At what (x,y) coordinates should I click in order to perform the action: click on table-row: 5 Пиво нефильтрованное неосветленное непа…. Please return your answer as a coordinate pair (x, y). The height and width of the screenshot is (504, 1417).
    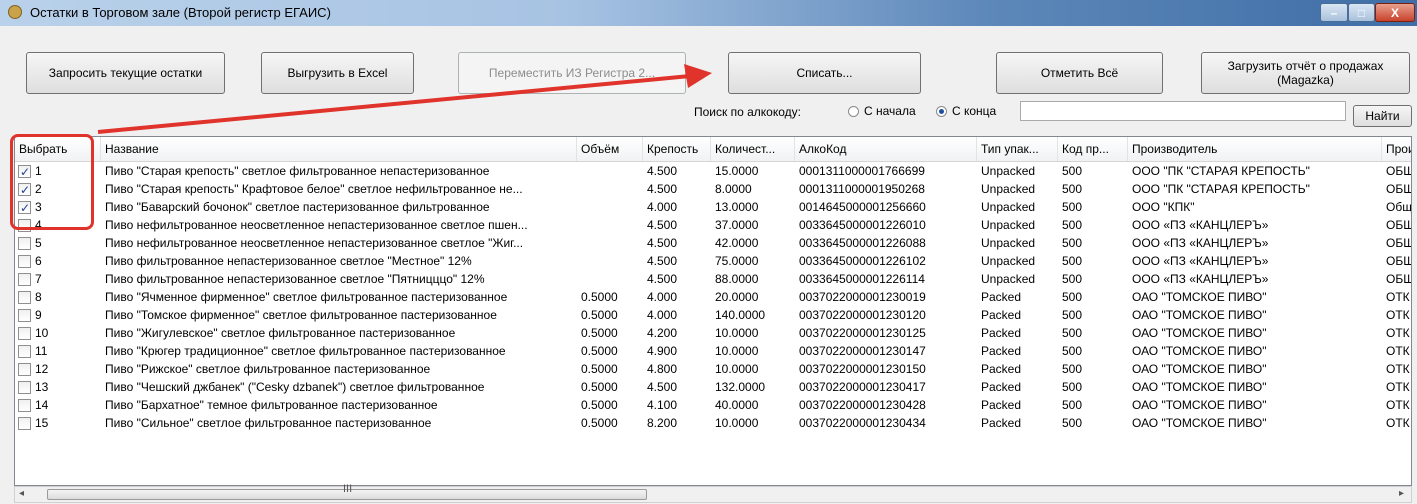
    Looking at the image, I should click on (713, 243).